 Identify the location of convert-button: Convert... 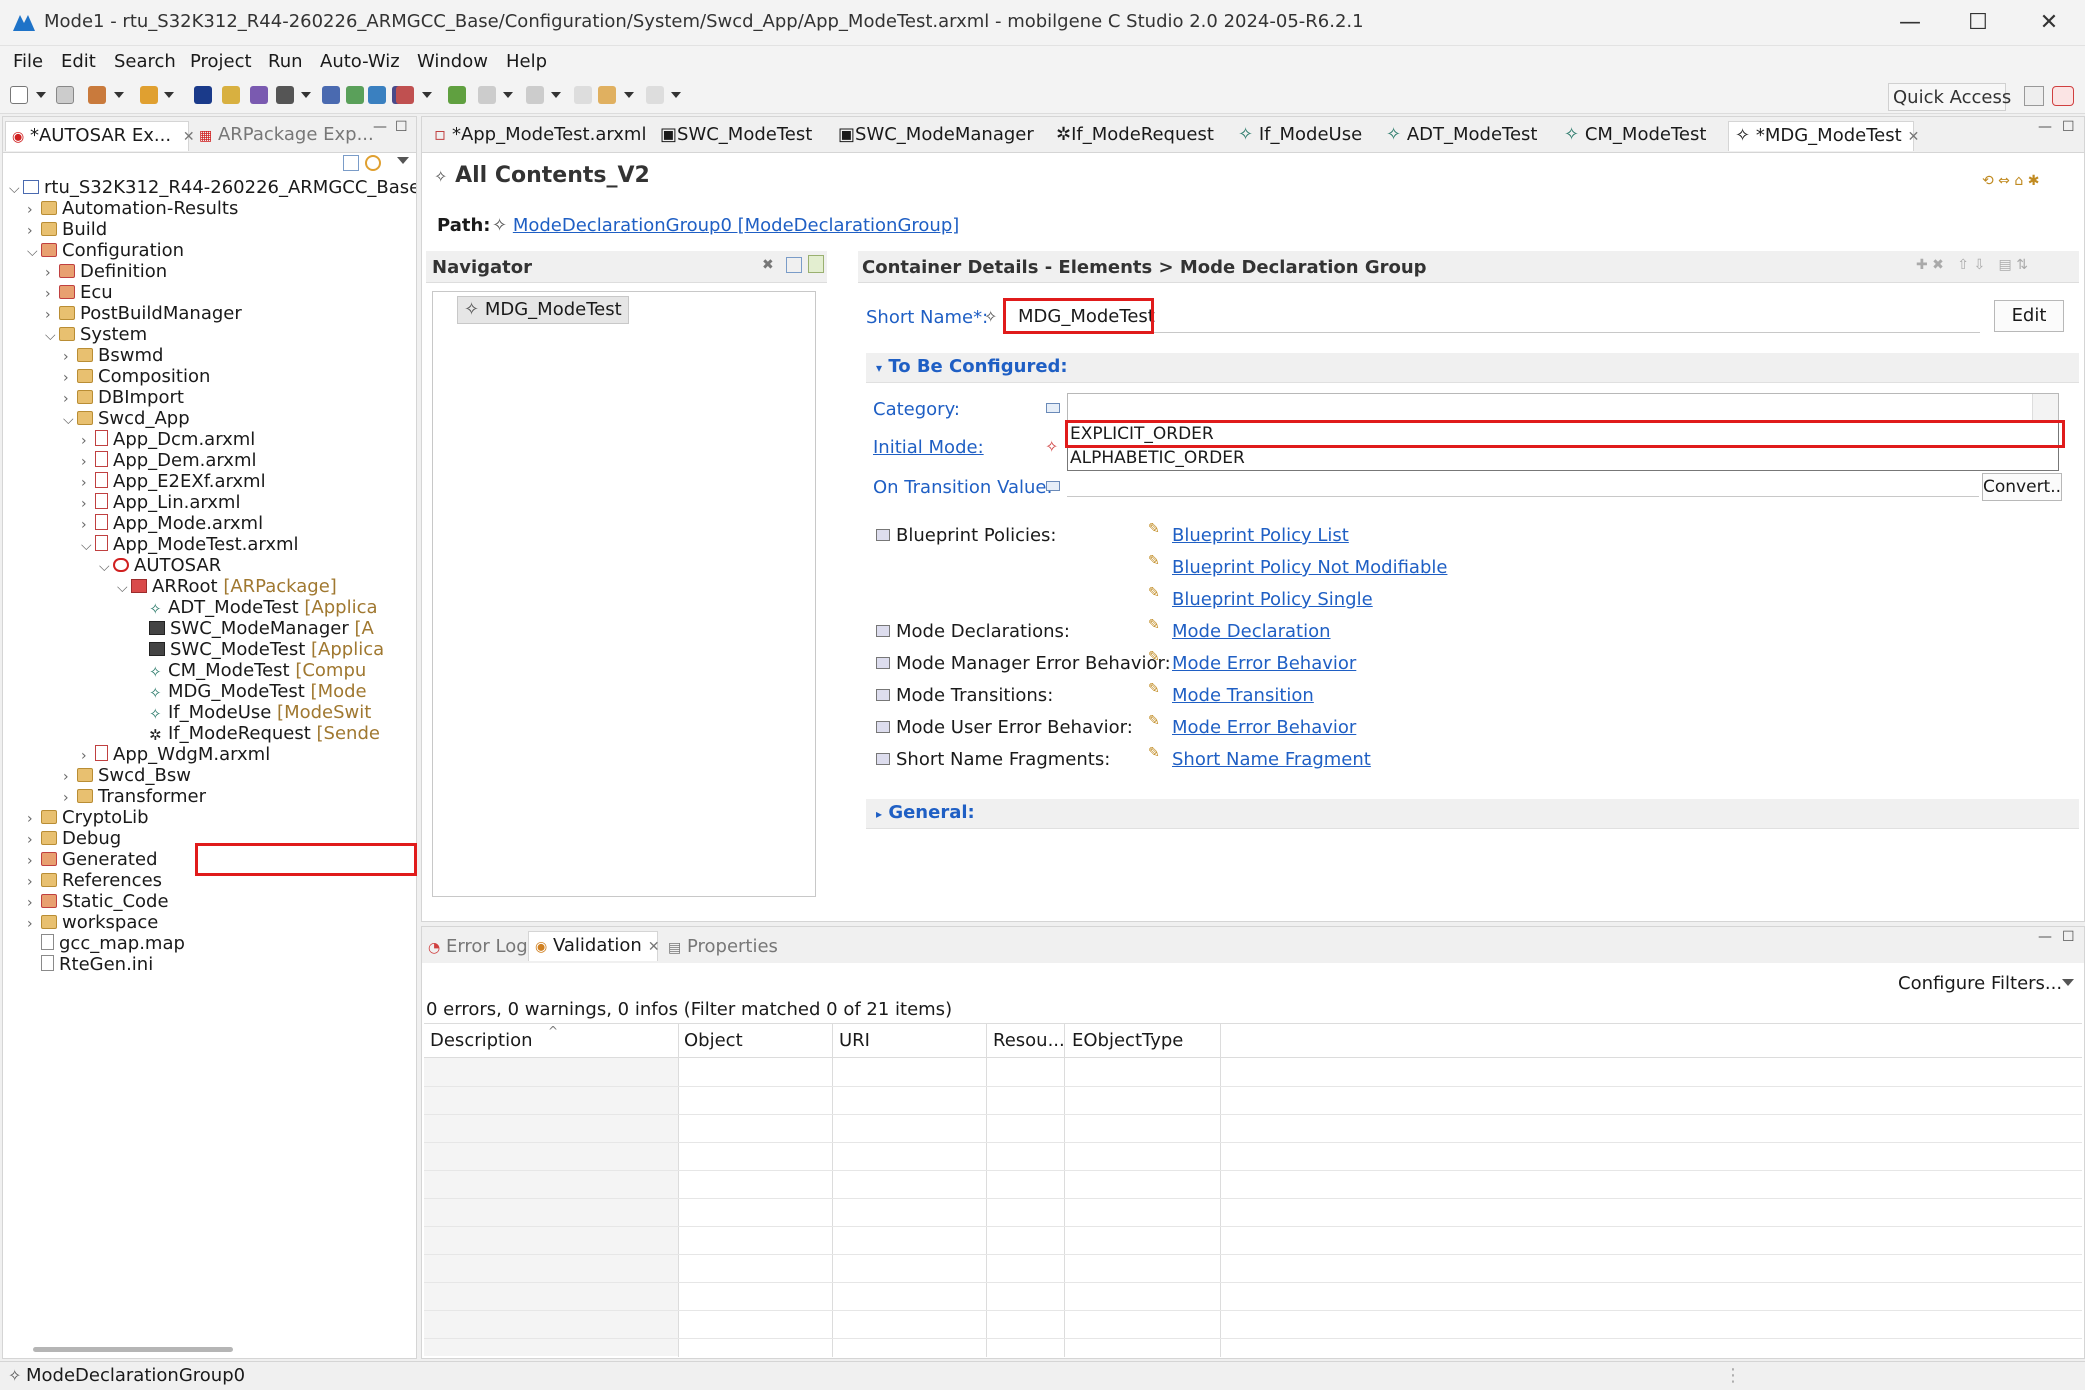
(2022, 487).